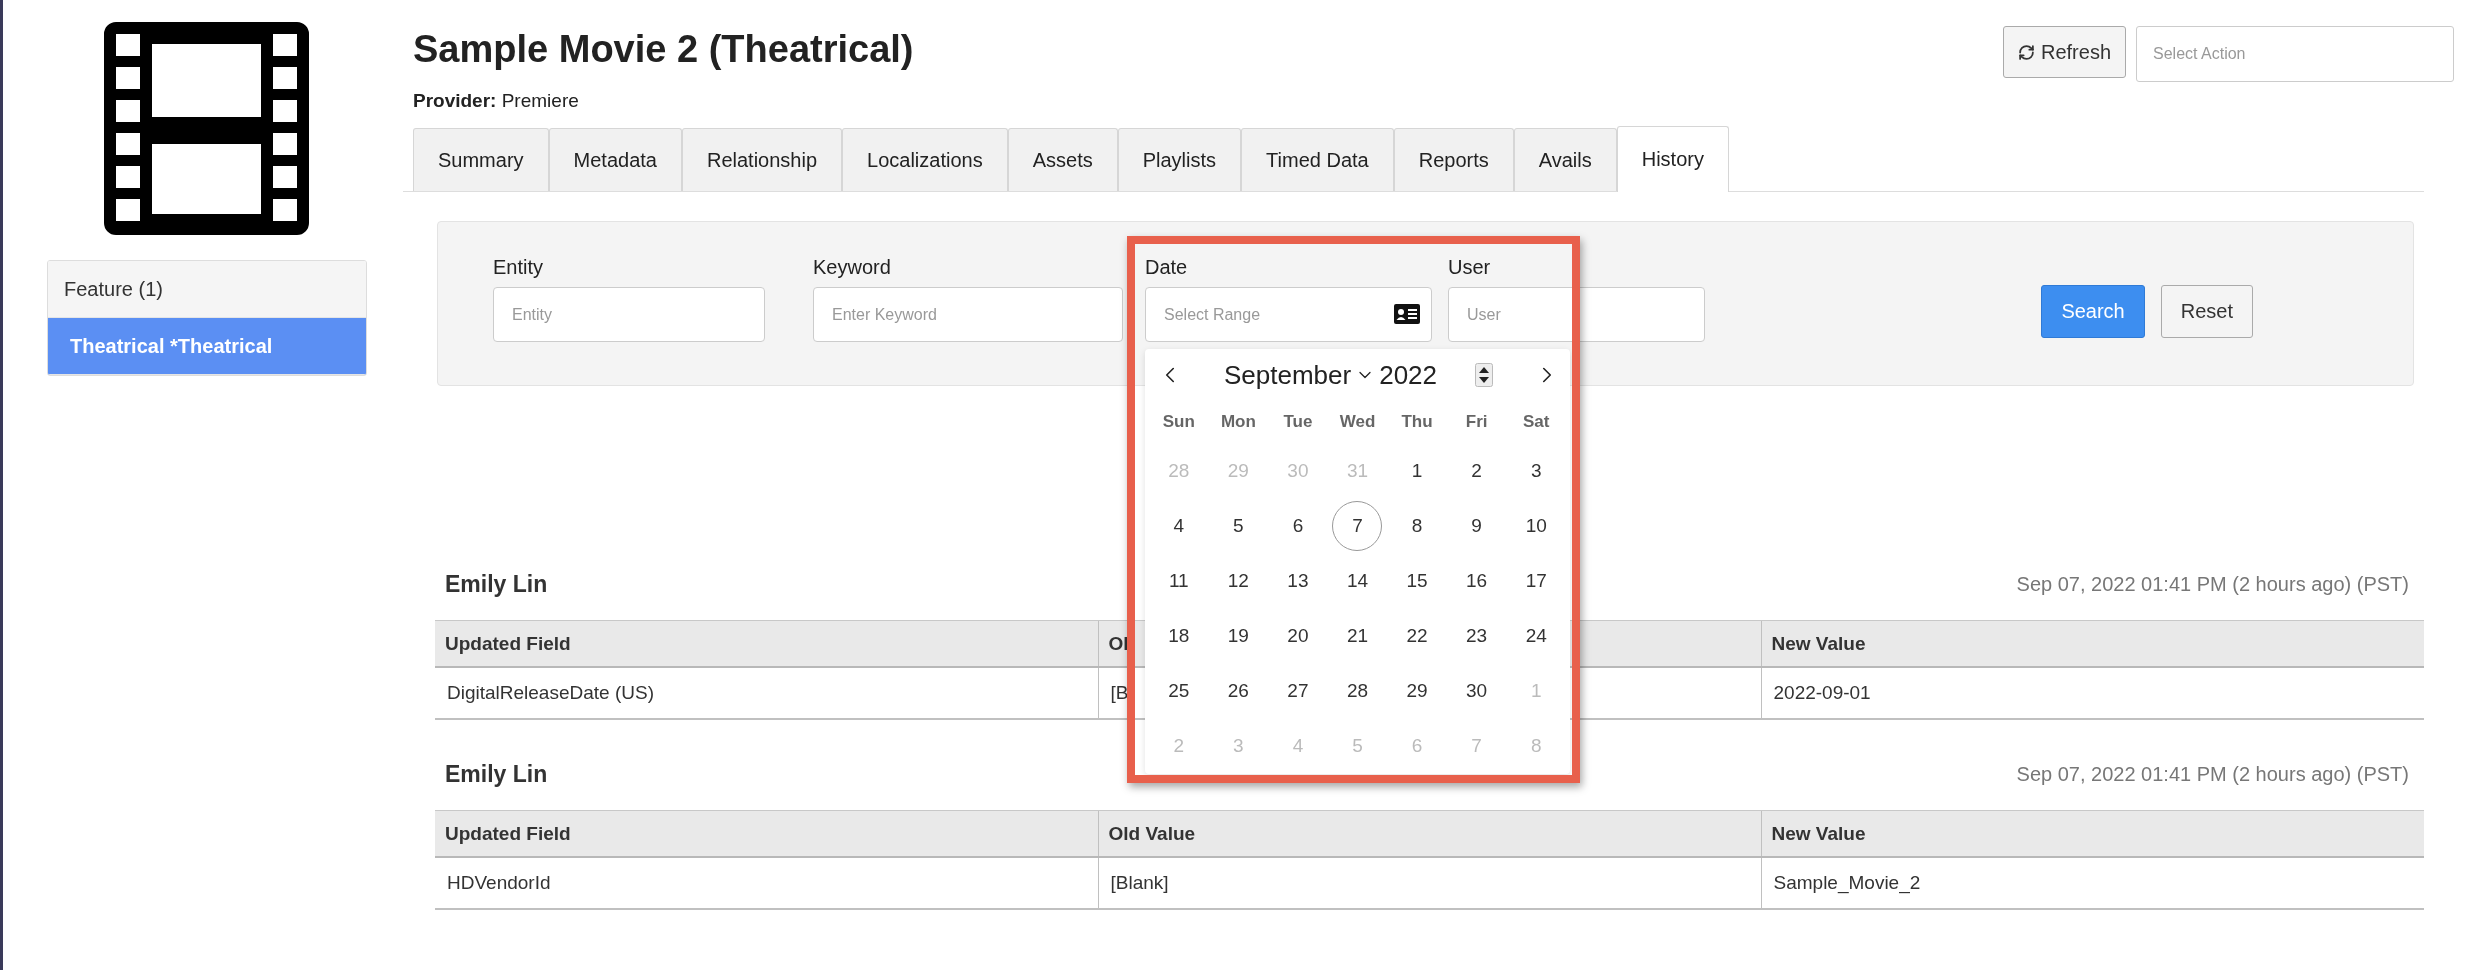  I want to click on calendar-day: 26, so click(1238, 690).